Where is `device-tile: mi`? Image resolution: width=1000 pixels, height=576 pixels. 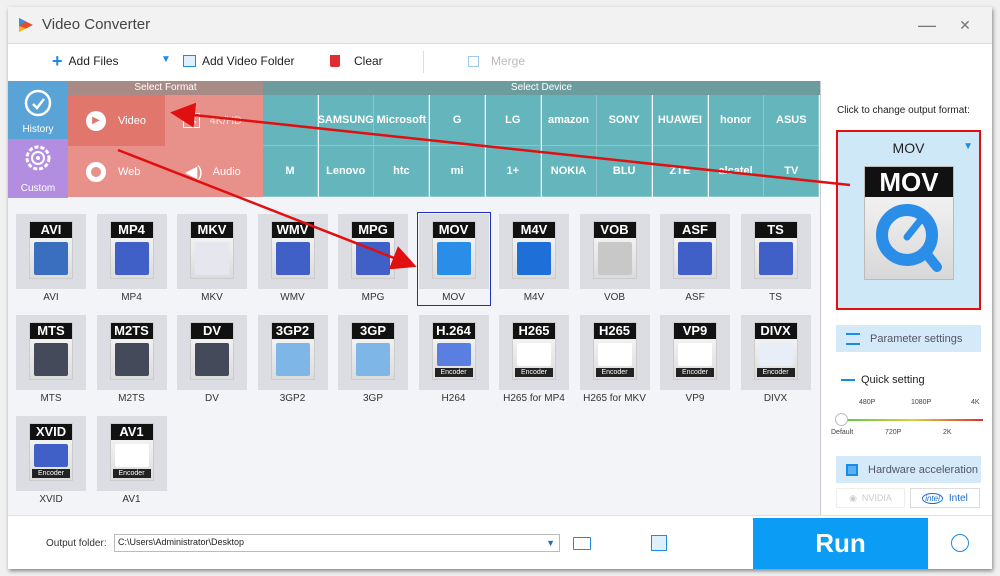
device-tile: mi is located at coordinates (458, 171).